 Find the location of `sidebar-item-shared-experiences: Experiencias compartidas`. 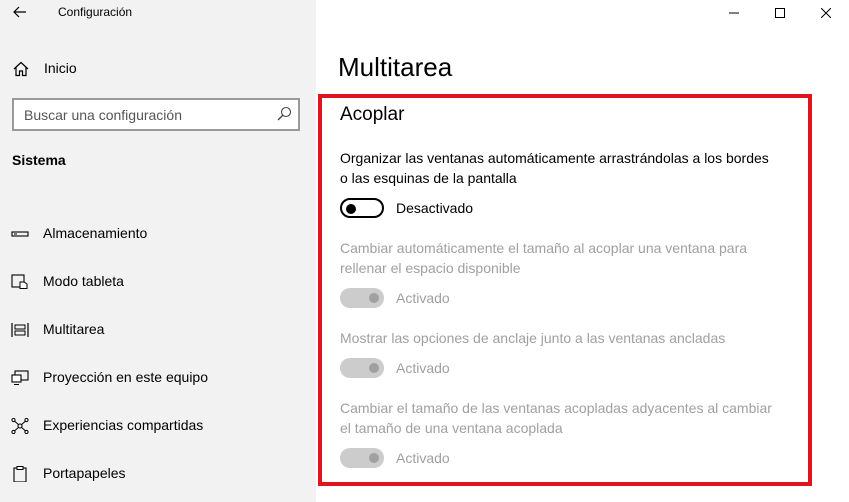

sidebar-item-shared-experiences: Experiencias compartidas is located at coordinates (158, 426).